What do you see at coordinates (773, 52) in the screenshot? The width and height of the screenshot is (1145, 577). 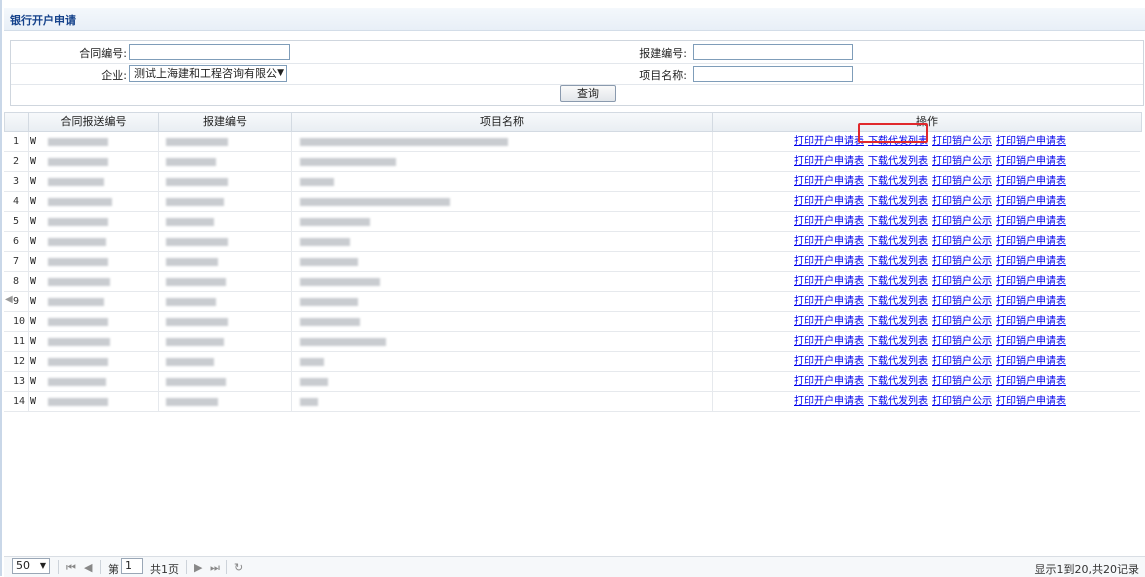 I see `report-no-input` at bounding box center [773, 52].